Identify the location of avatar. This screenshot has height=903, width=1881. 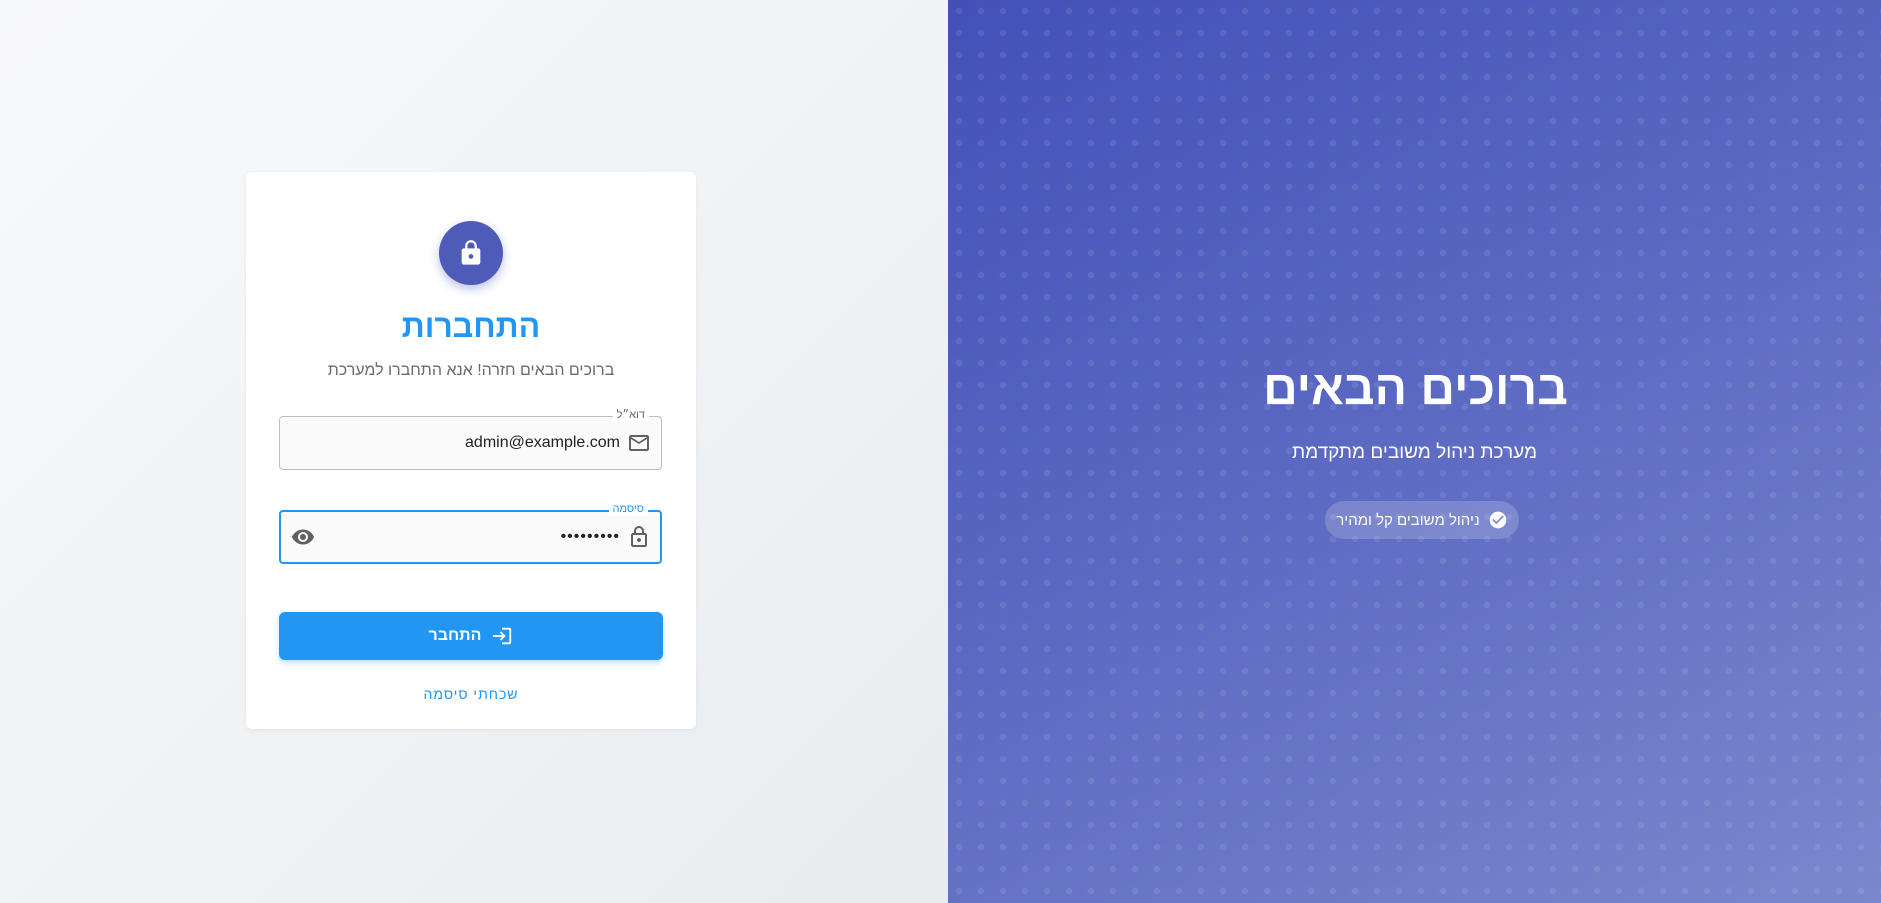
(471, 253).